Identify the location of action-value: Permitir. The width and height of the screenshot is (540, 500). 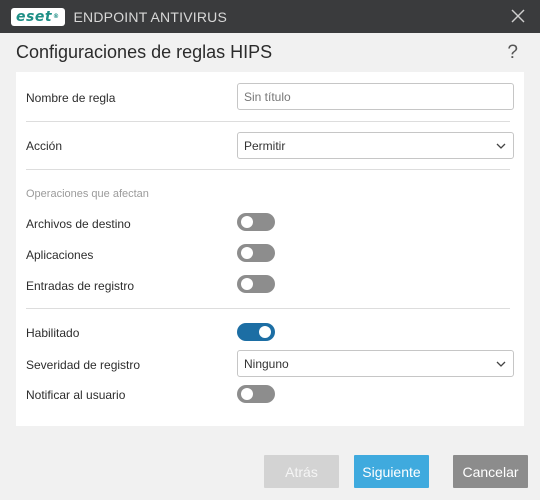
(265, 145).